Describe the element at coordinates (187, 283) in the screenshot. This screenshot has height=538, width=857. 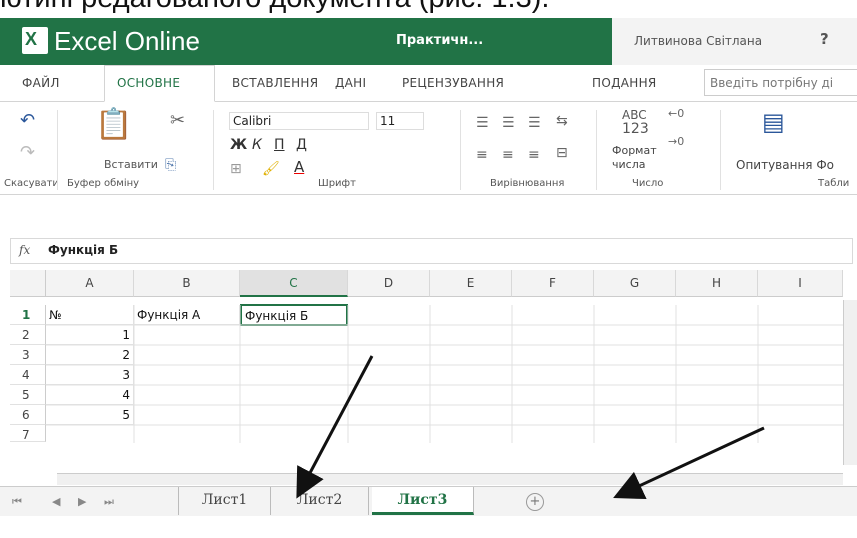
I see `column-header-b: B` at that location.